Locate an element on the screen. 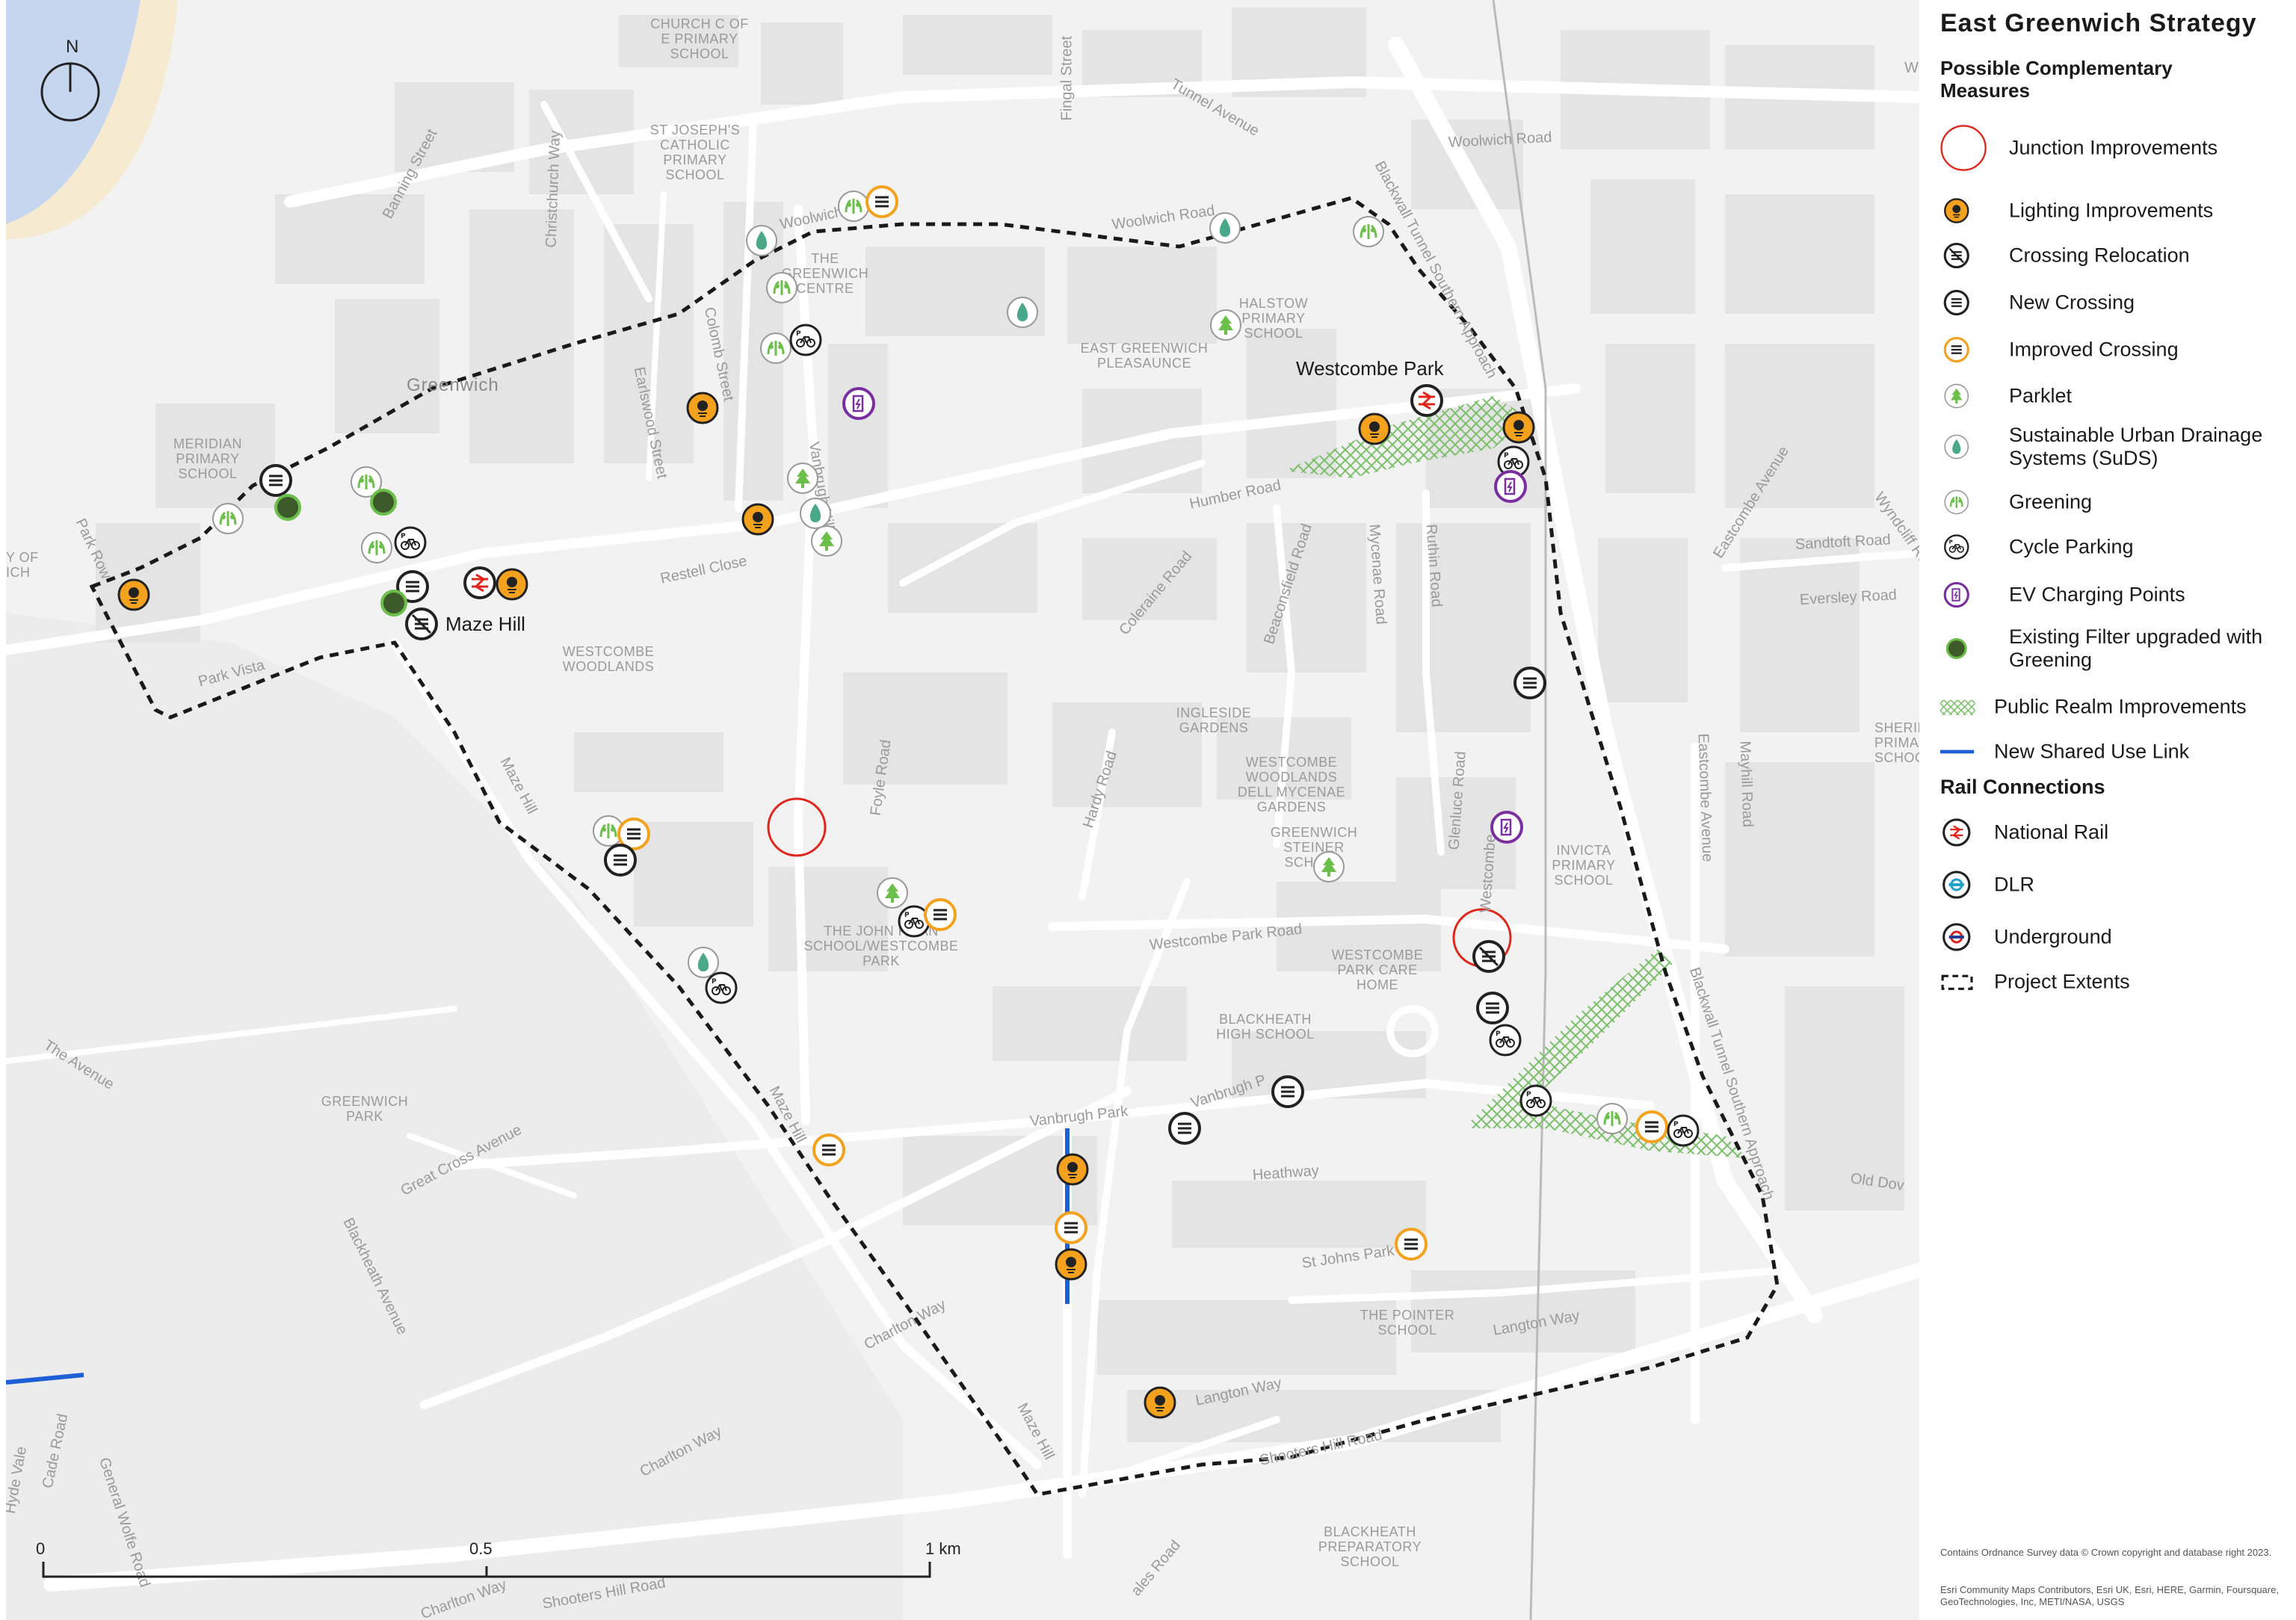  legend-item-underground: Underground is located at coordinates (2116, 937).